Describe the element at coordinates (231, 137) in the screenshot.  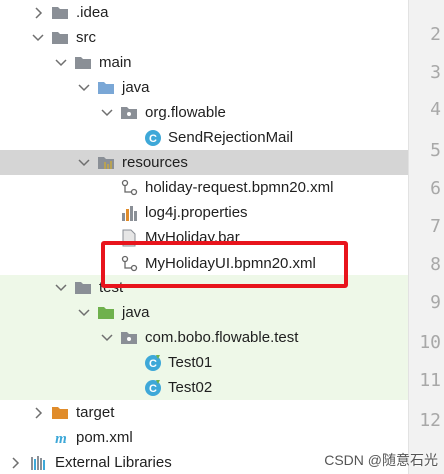
I see `tree-label: SendRejectionMail` at that location.